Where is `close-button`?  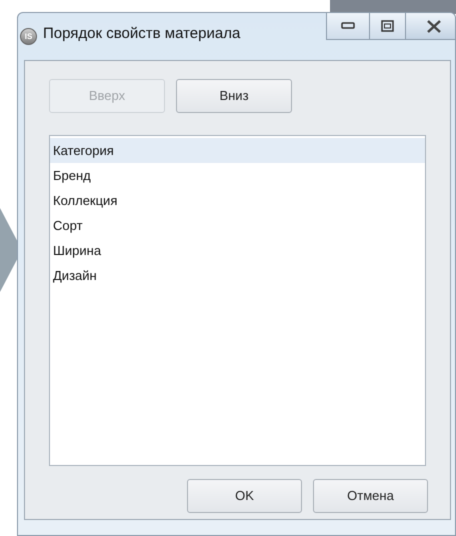 close-button is located at coordinates (430, 26).